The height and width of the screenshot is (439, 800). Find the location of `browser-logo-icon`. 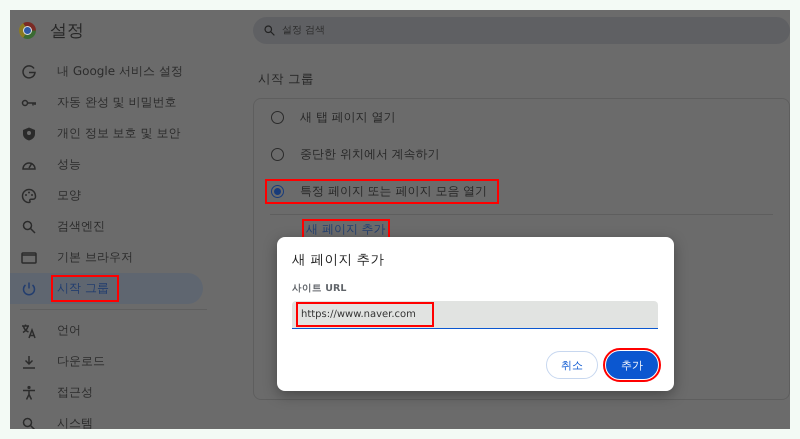

browser-logo-icon is located at coordinates (27, 30).